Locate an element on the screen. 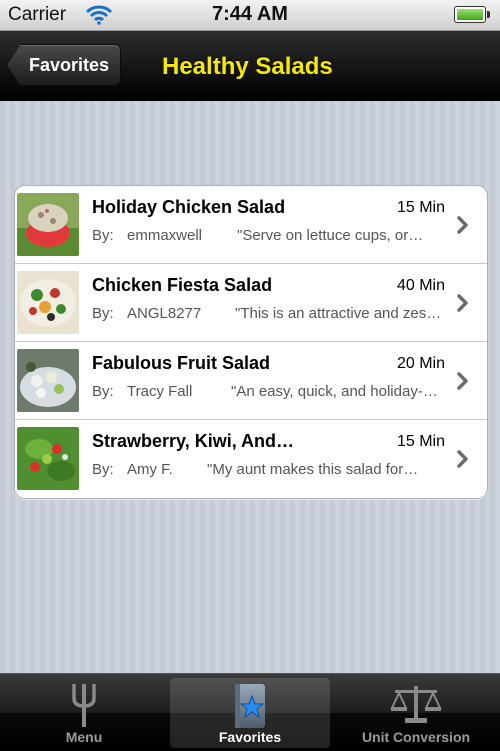 The image size is (500, 751). tab-unit-conversion: Unit Conversion is located at coordinates (416, 713).